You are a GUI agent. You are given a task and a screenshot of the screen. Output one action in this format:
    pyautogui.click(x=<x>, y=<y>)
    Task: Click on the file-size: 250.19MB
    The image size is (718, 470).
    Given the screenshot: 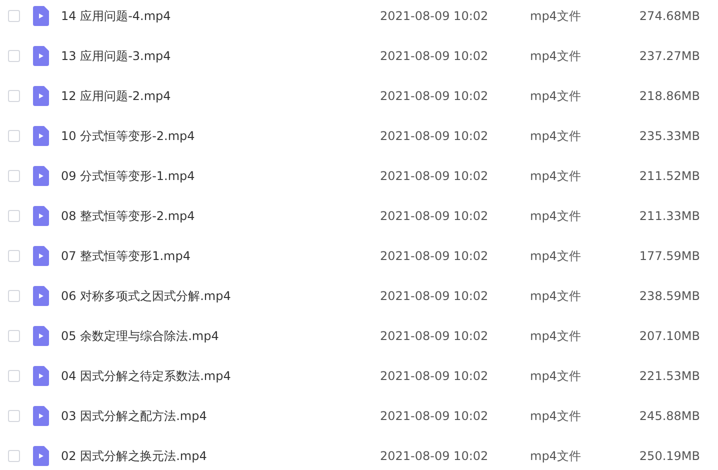 What is the action you would take?
    pyautogui.click(x=669, y=456)
    